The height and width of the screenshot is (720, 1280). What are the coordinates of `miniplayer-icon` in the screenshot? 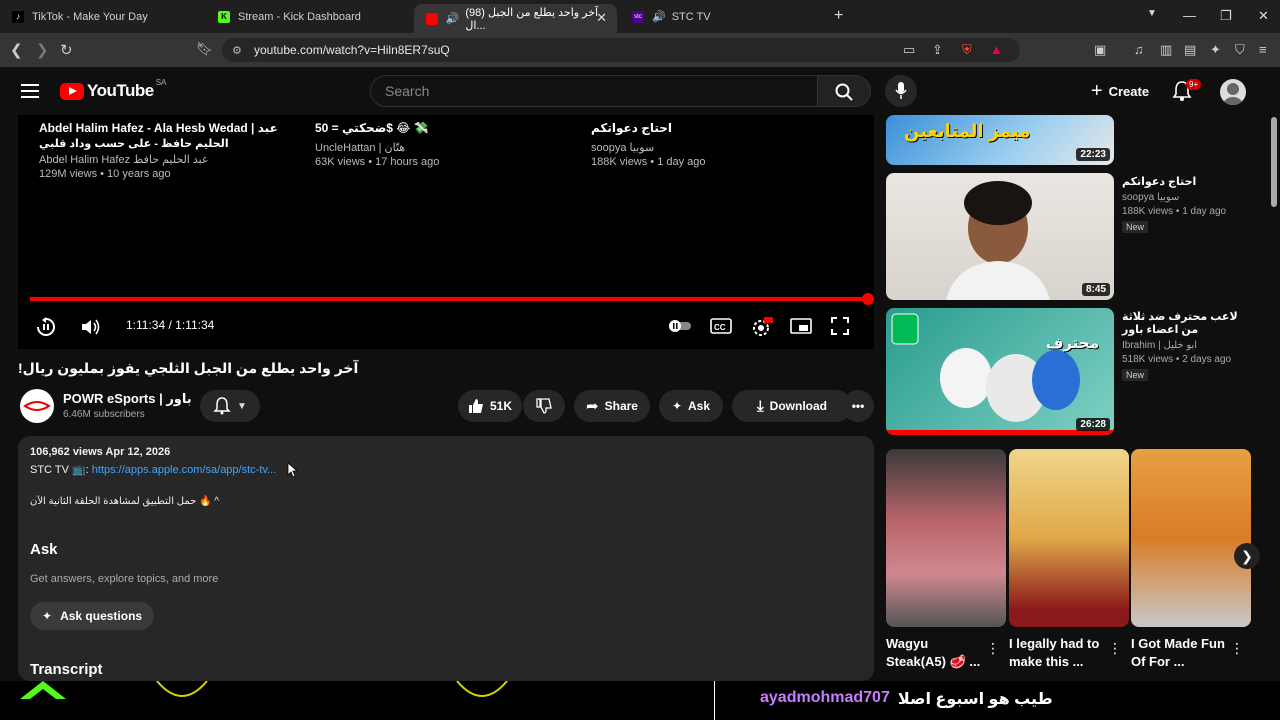 It's located at (801, 326).